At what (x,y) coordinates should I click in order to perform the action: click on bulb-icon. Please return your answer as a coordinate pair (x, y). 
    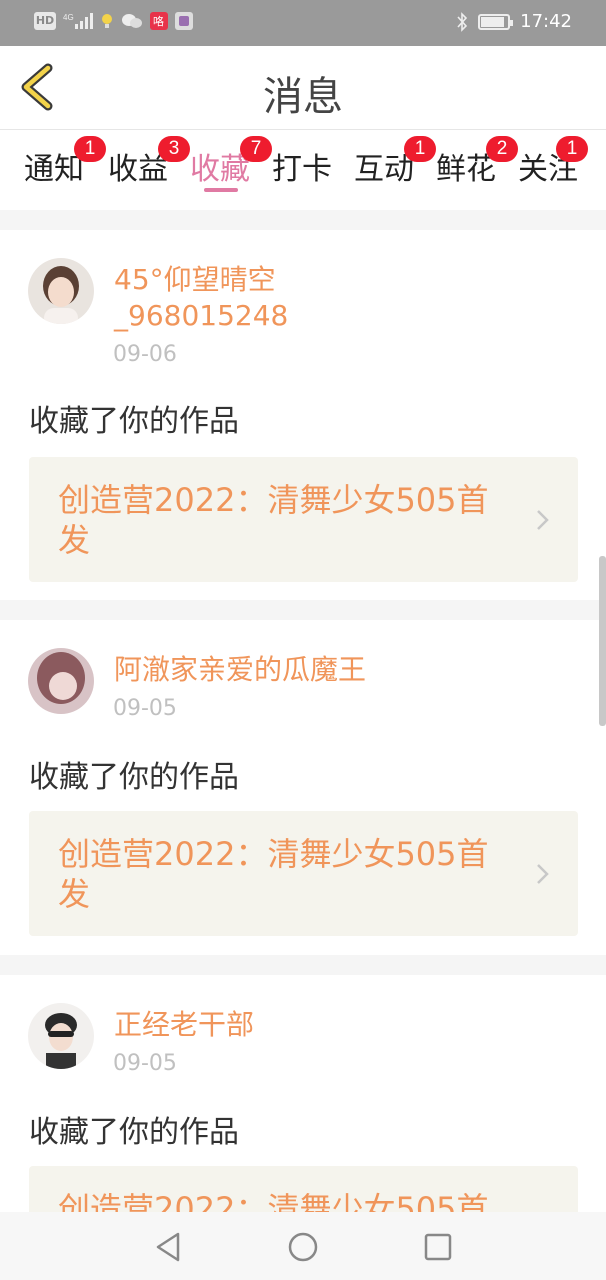
    Looking at the image, I should click on (107, 21).